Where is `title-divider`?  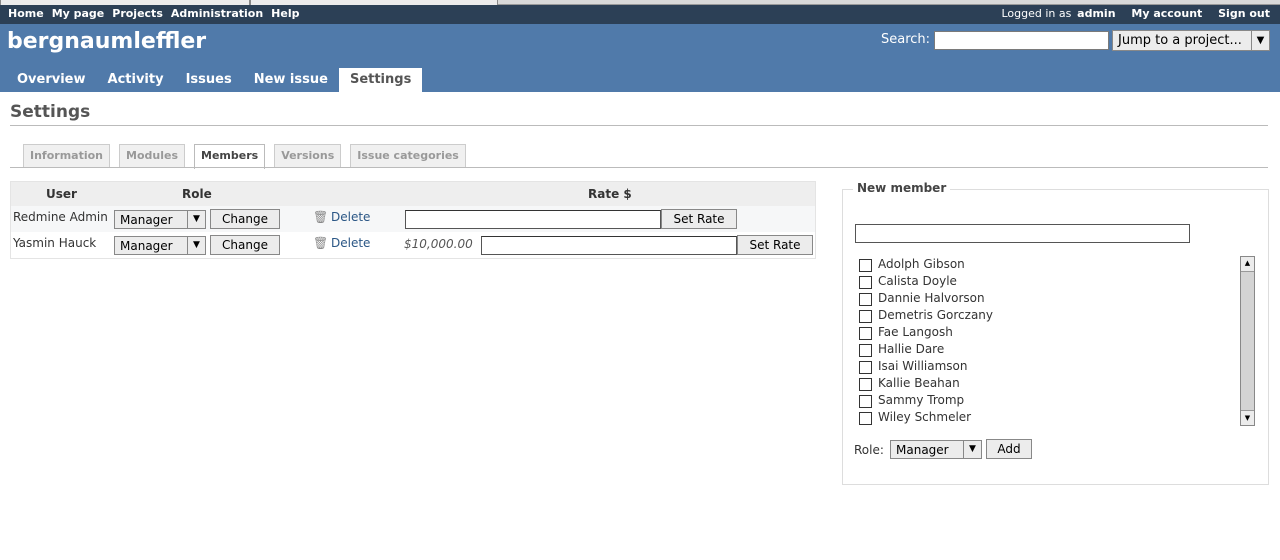 title-divider is located at coordinates (639, 125).